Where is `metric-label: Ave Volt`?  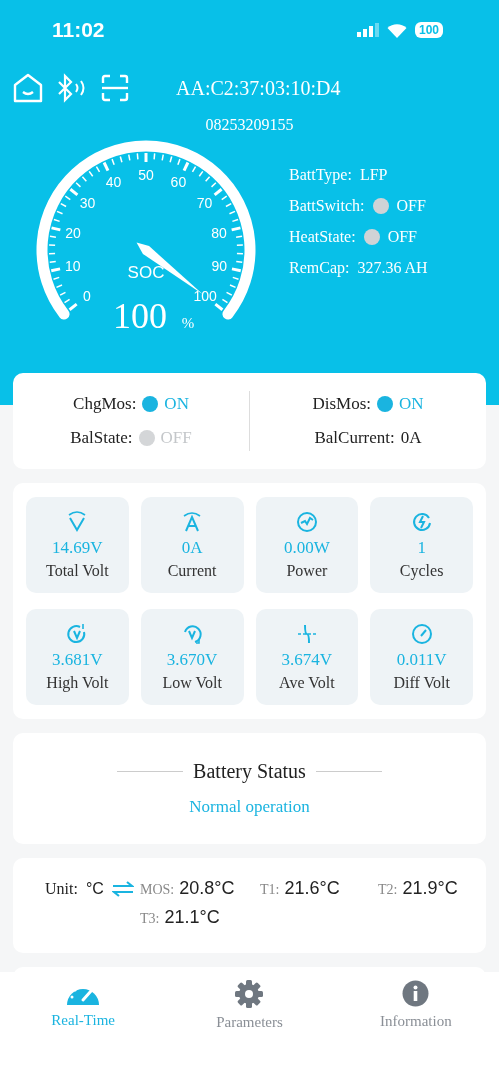
metric-label: Ave Volt is located at coordinates (307, 683).